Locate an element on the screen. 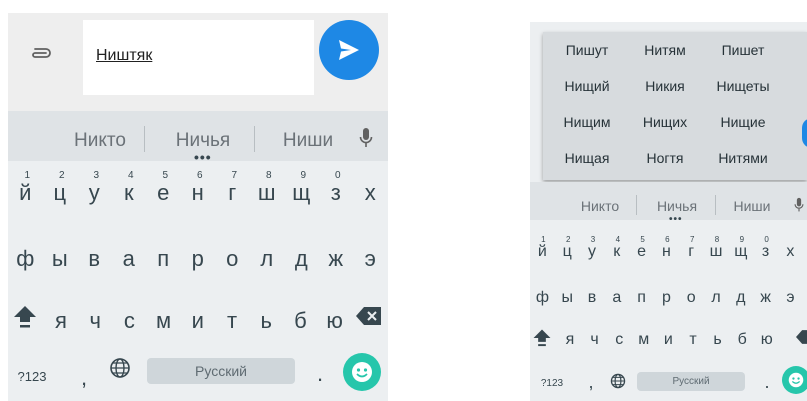 The image size is (807, 401). popup-suggestion: Нитям is located at coordinates (665, 50).